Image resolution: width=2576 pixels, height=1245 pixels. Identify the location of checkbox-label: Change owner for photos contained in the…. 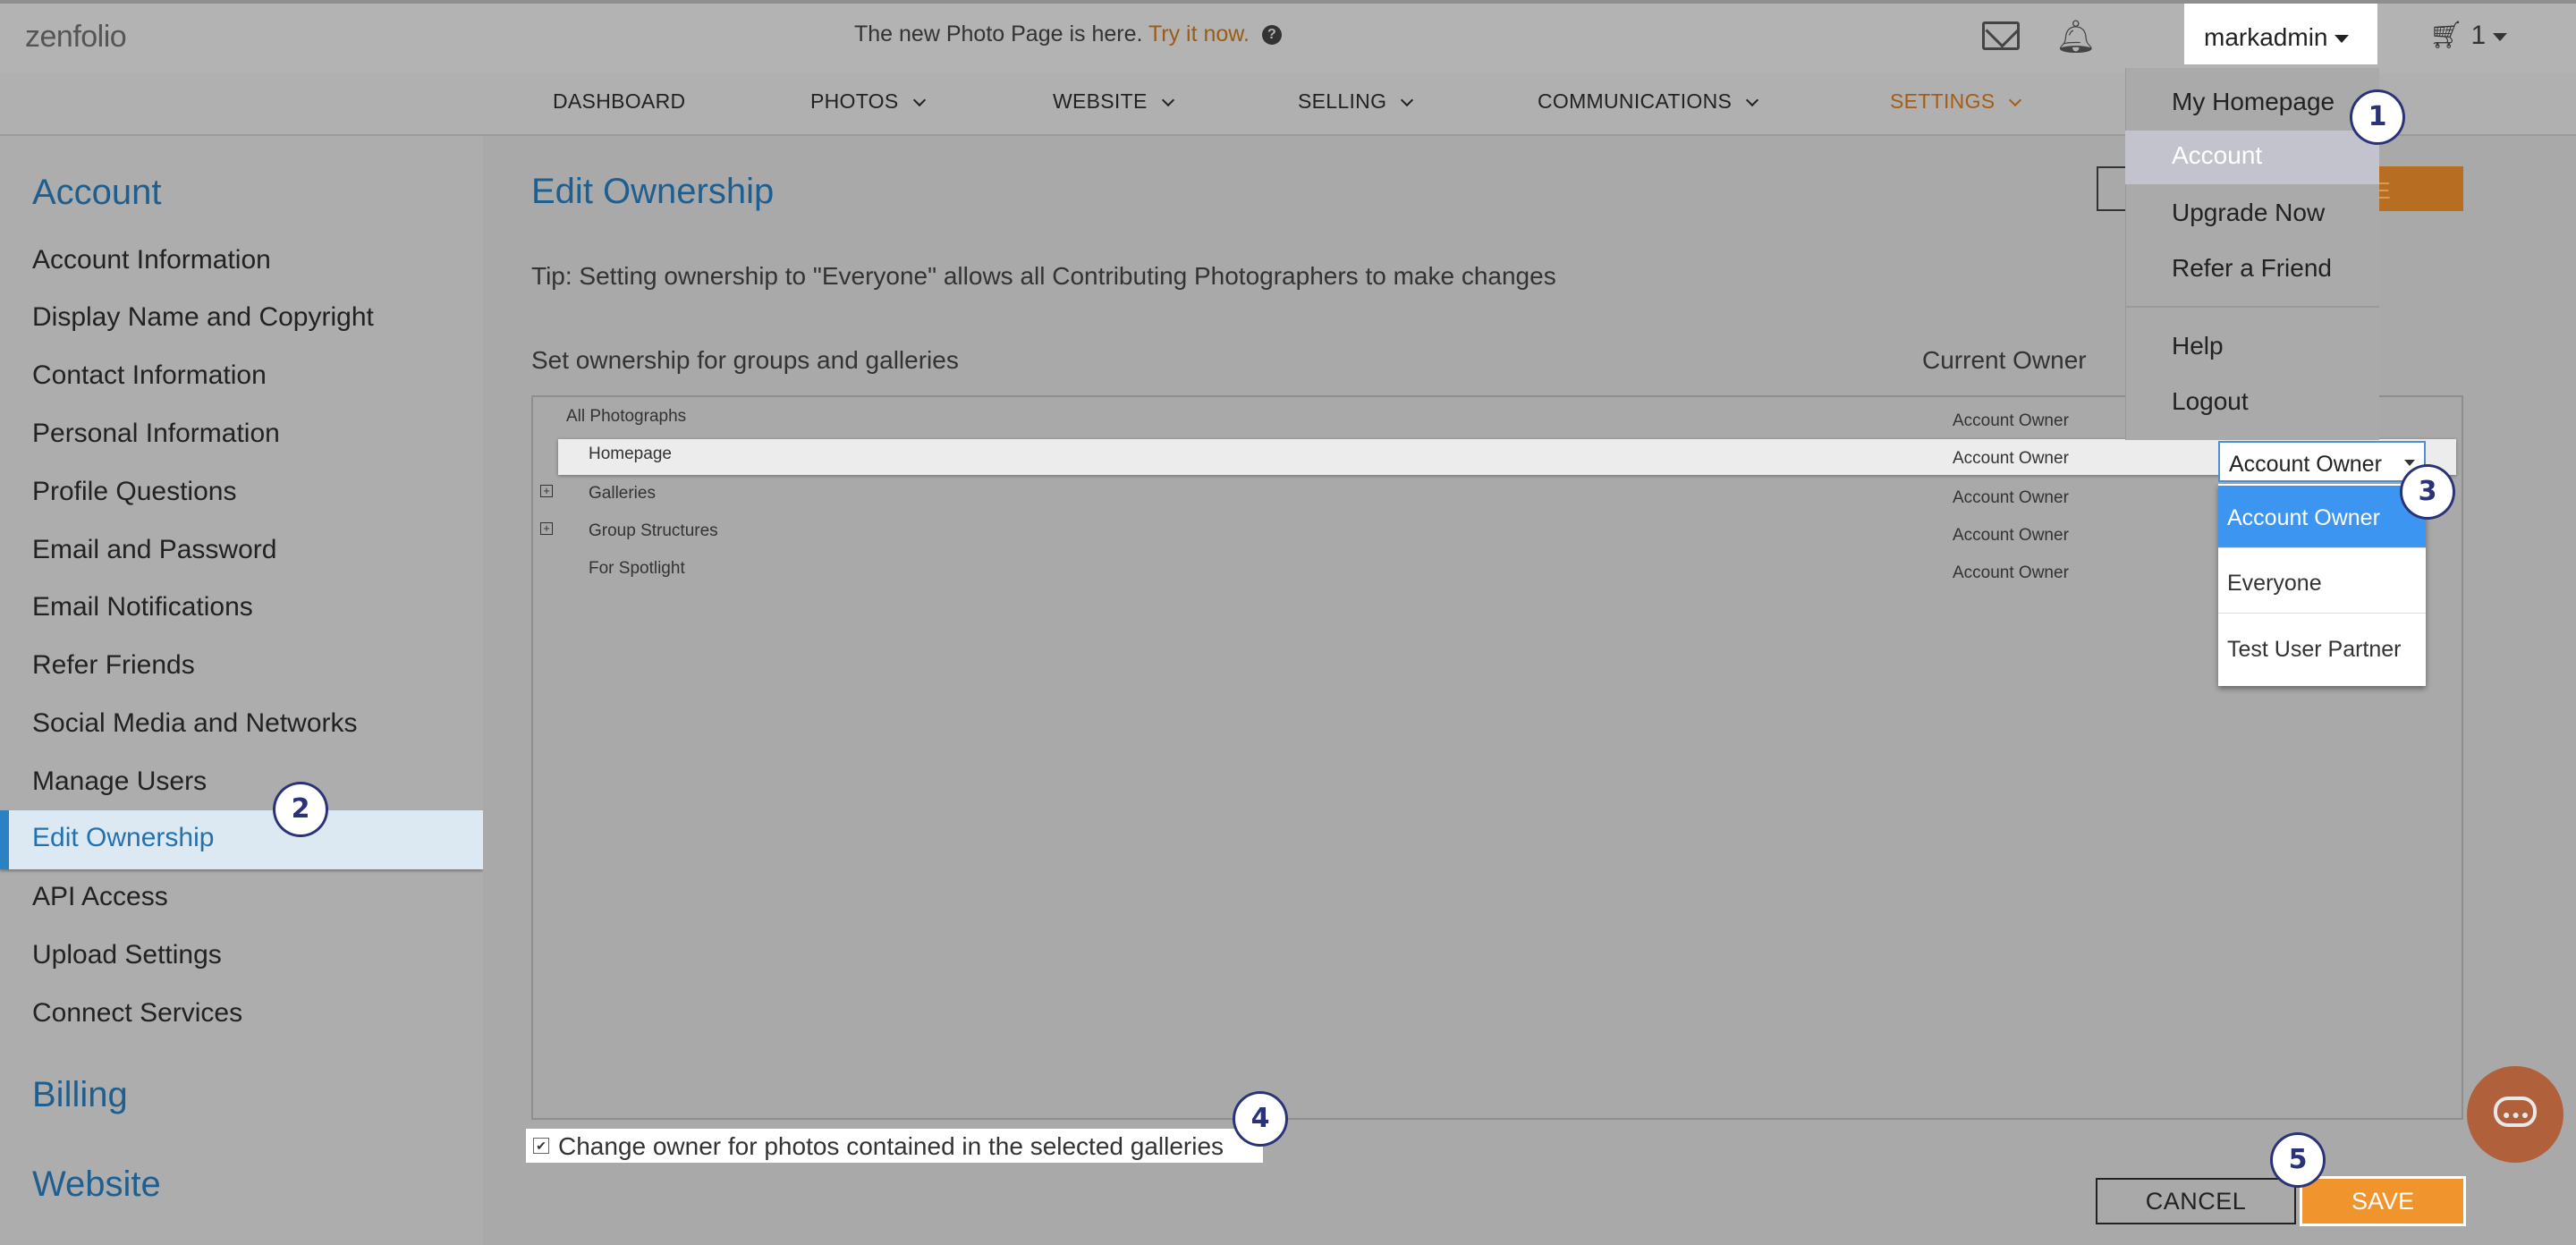
(891, 1146).